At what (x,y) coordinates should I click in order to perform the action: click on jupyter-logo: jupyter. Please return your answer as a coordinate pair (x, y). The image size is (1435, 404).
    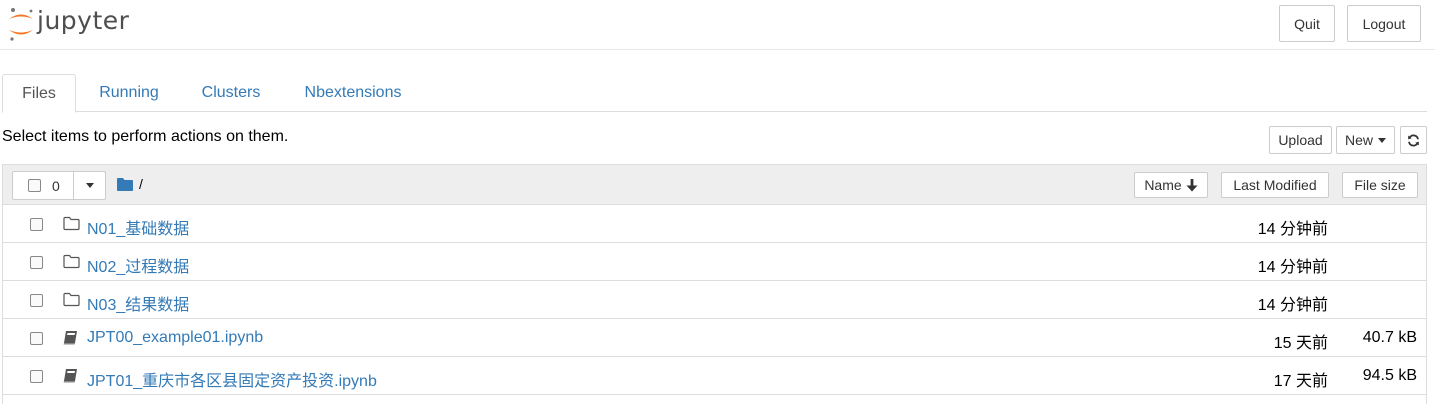
    Looking at the image, I should click on (81, 24).